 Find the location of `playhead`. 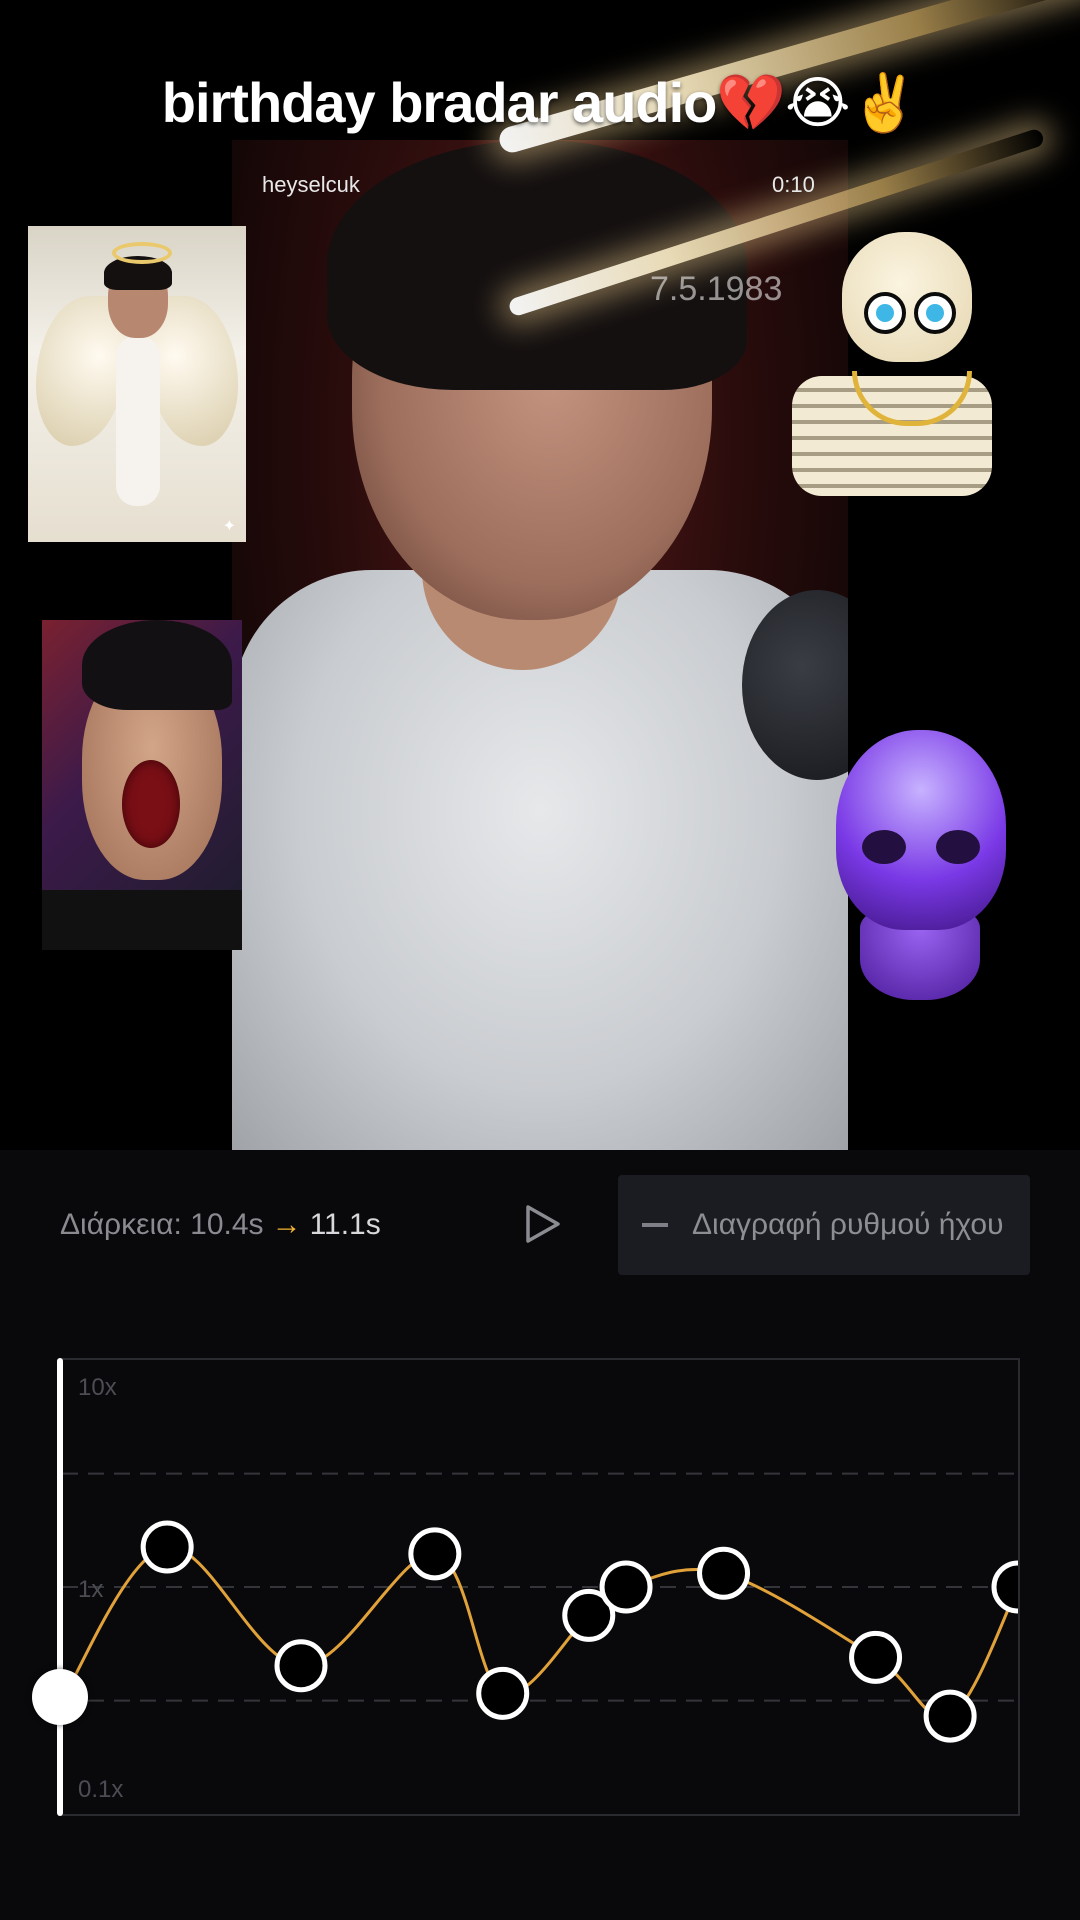

playhead is located at coordinates (60, 1587).